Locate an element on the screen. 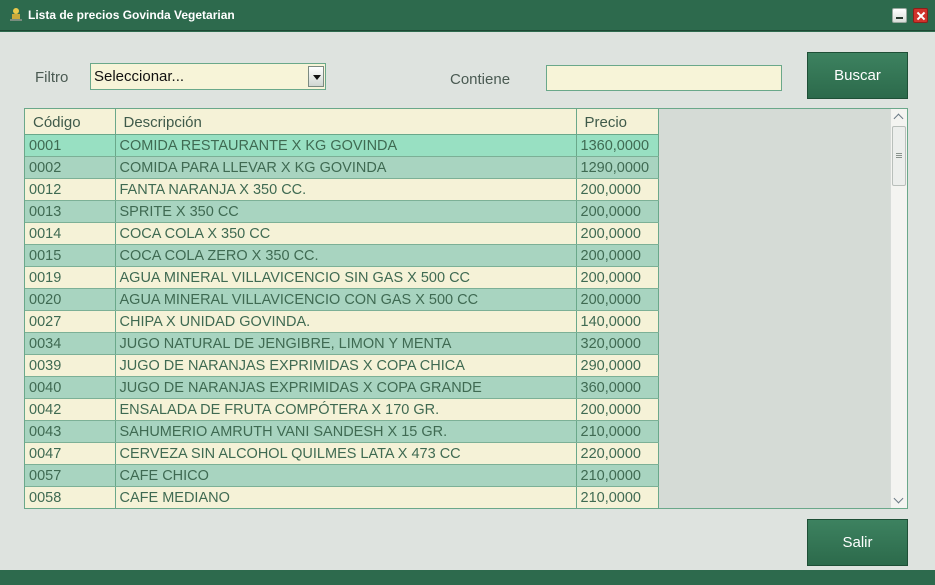  cell-description: SAHUMERIO AMRUTH VANI SANDESH X 15 GR. is located at coordinates (346, 431).